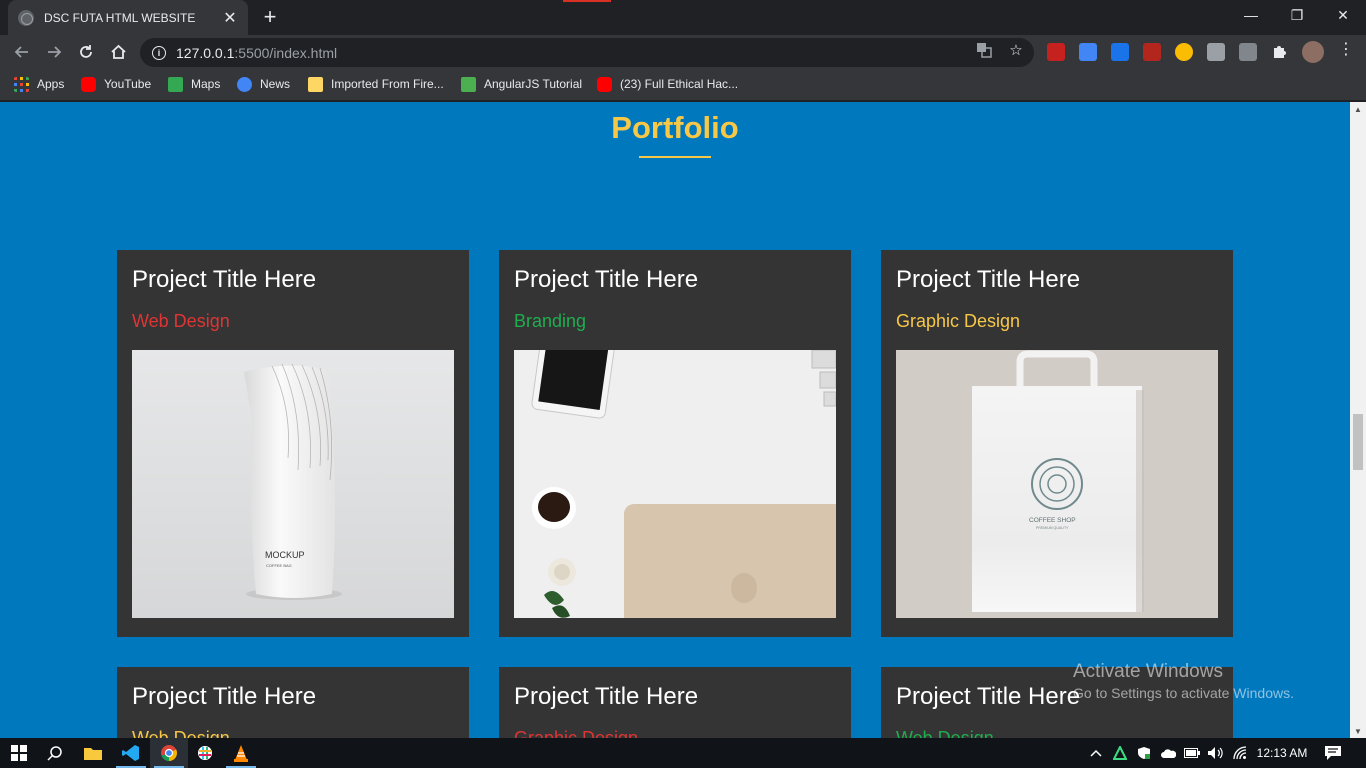  What do you see at coordinates (206, 84) in the screenshot?
I see `bookmark-label: Maps` at bounding box center [206, 84].